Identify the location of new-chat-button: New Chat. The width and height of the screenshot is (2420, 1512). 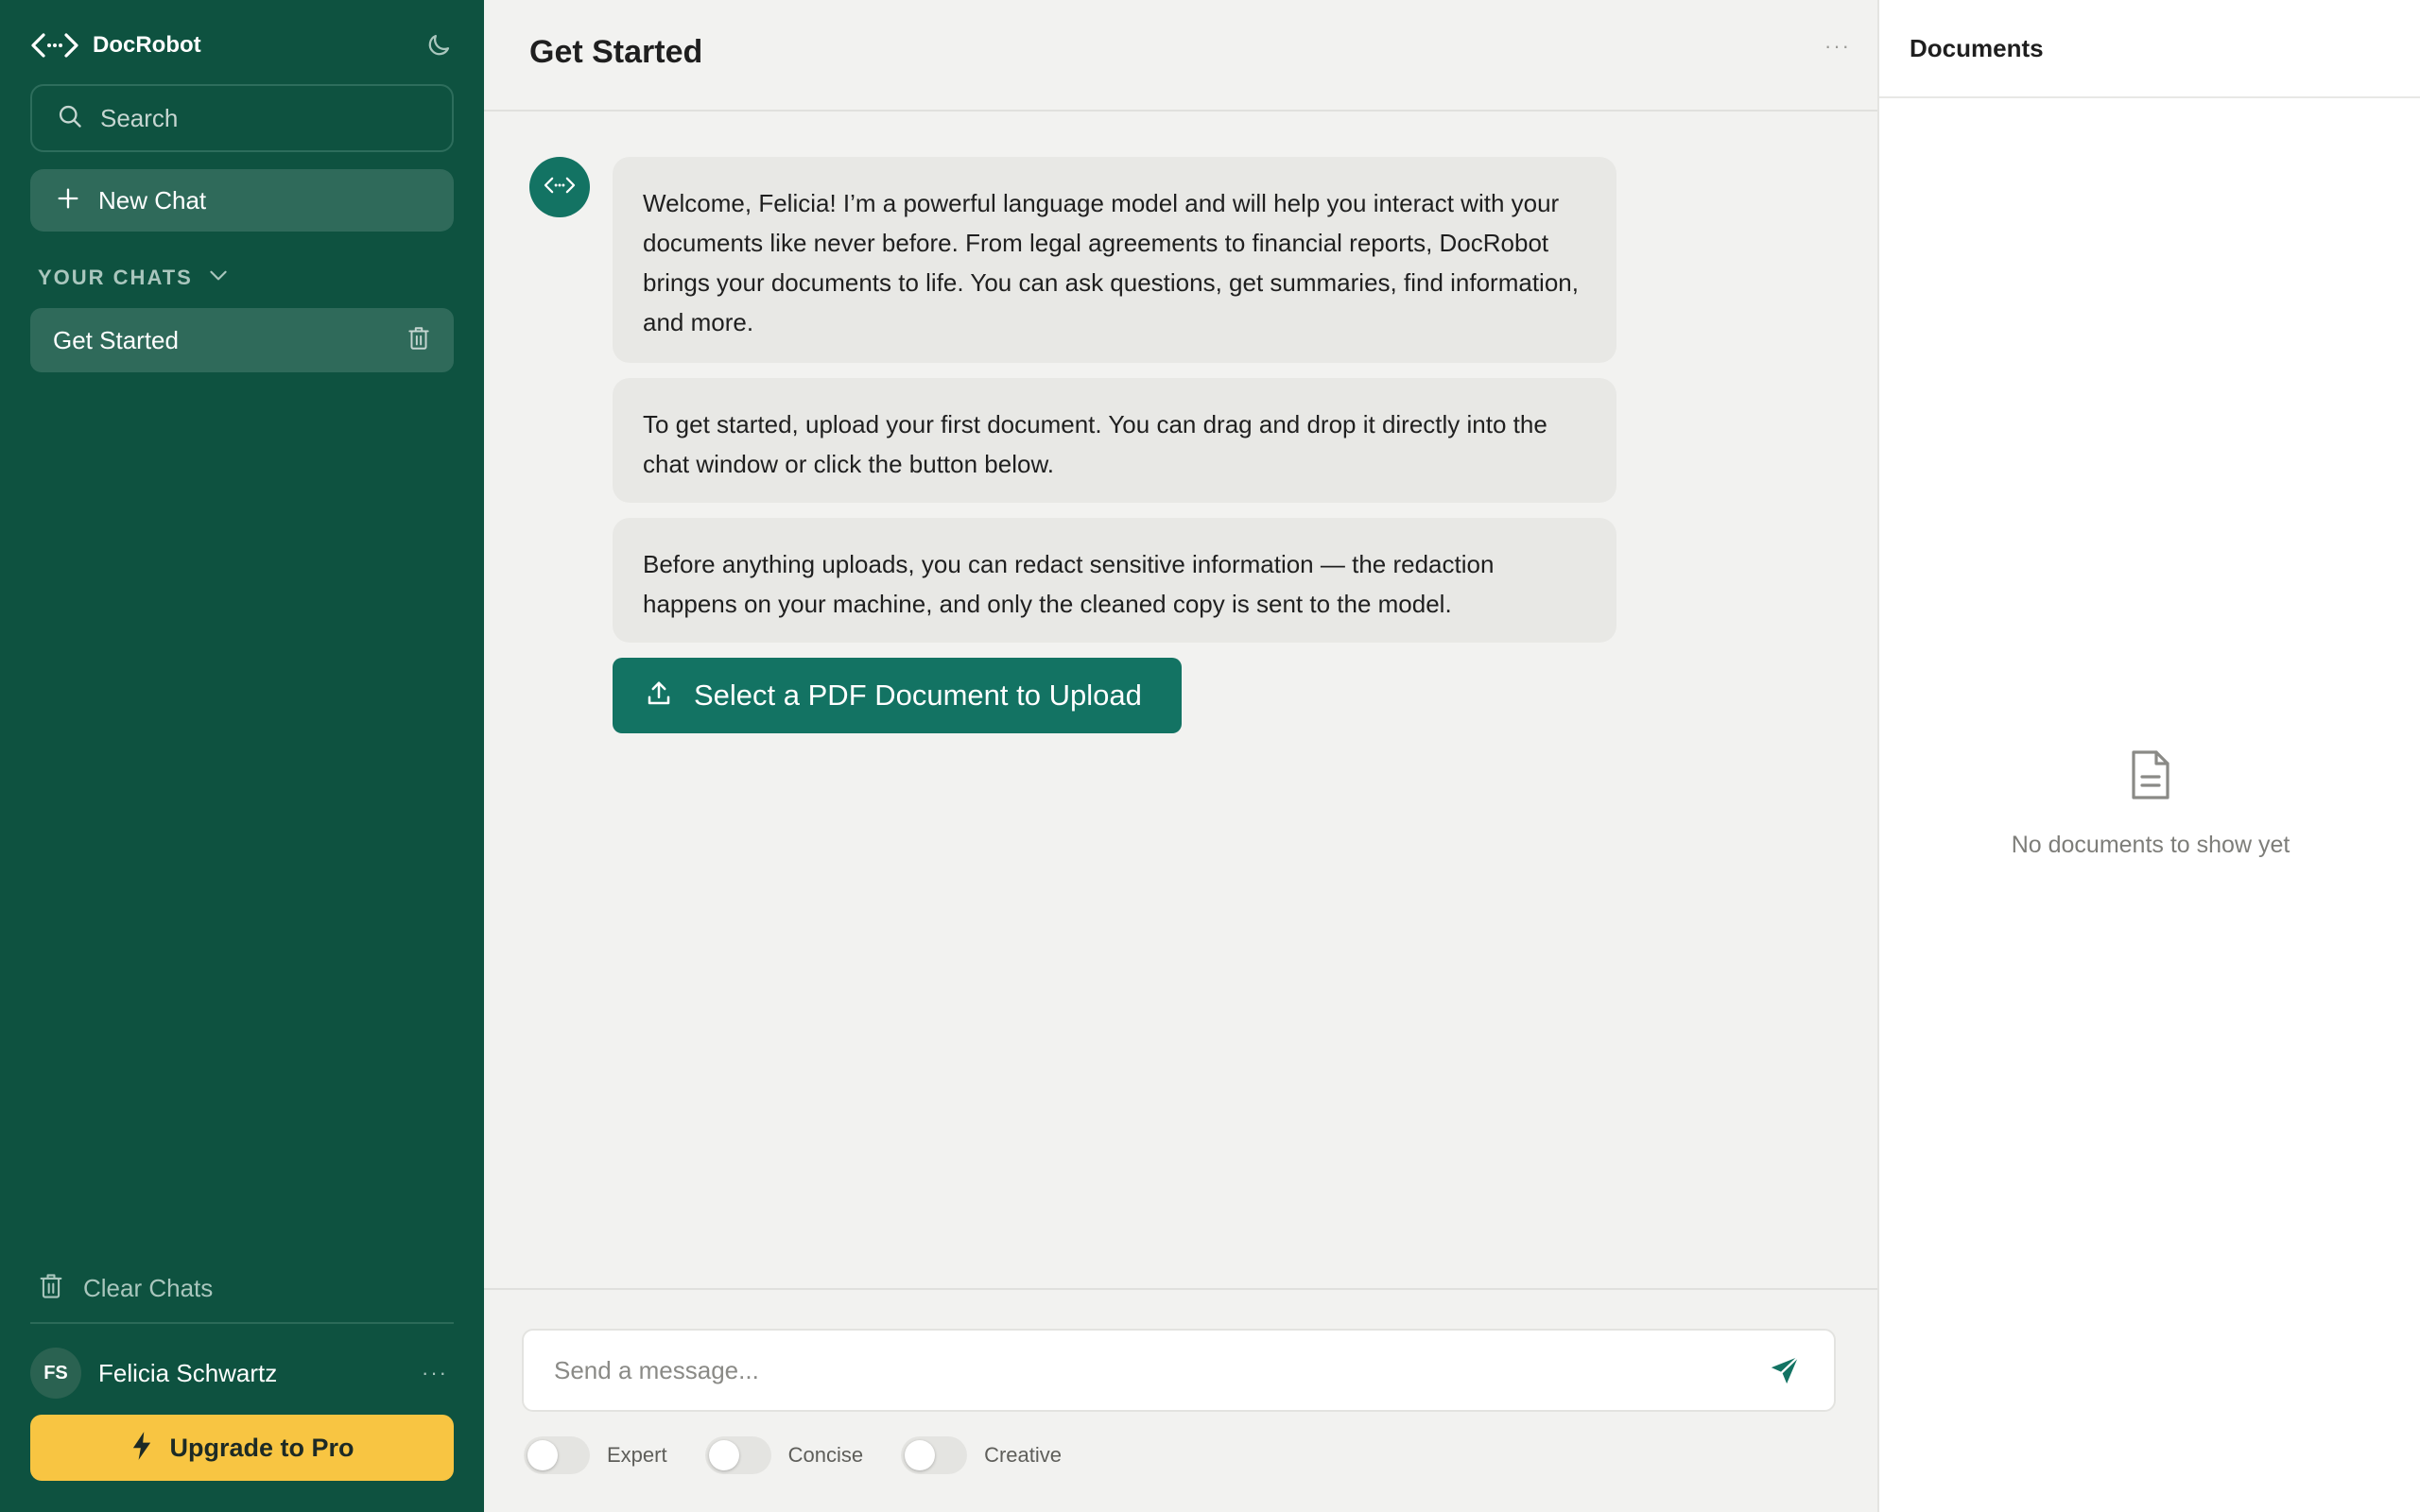
(242, 200).